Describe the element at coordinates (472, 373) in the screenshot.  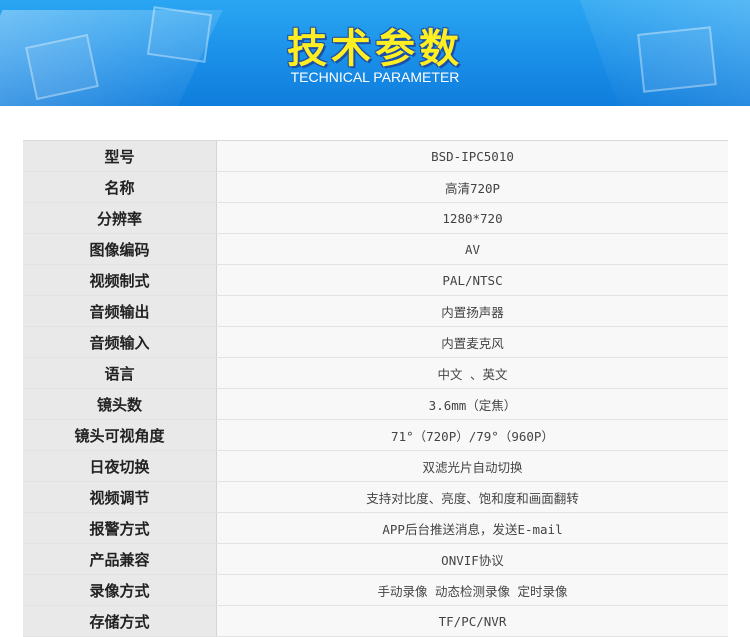
I see `spec-value: 中文 、英文` at that location.